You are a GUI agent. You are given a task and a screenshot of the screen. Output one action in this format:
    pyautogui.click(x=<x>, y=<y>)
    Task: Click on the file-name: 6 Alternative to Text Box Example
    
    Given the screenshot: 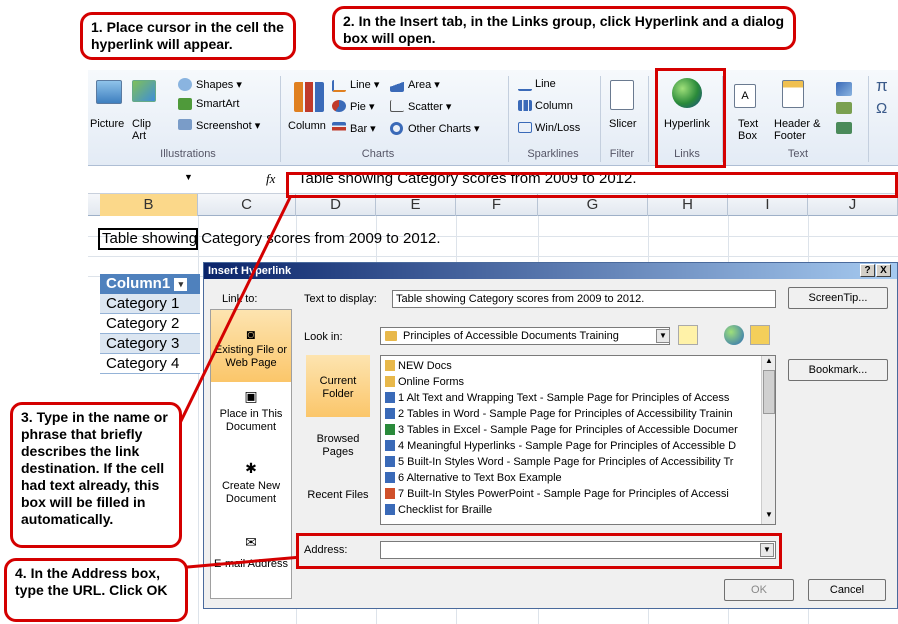 What is the action you would take?
    pyautogui.click(x=480, y=478)
    